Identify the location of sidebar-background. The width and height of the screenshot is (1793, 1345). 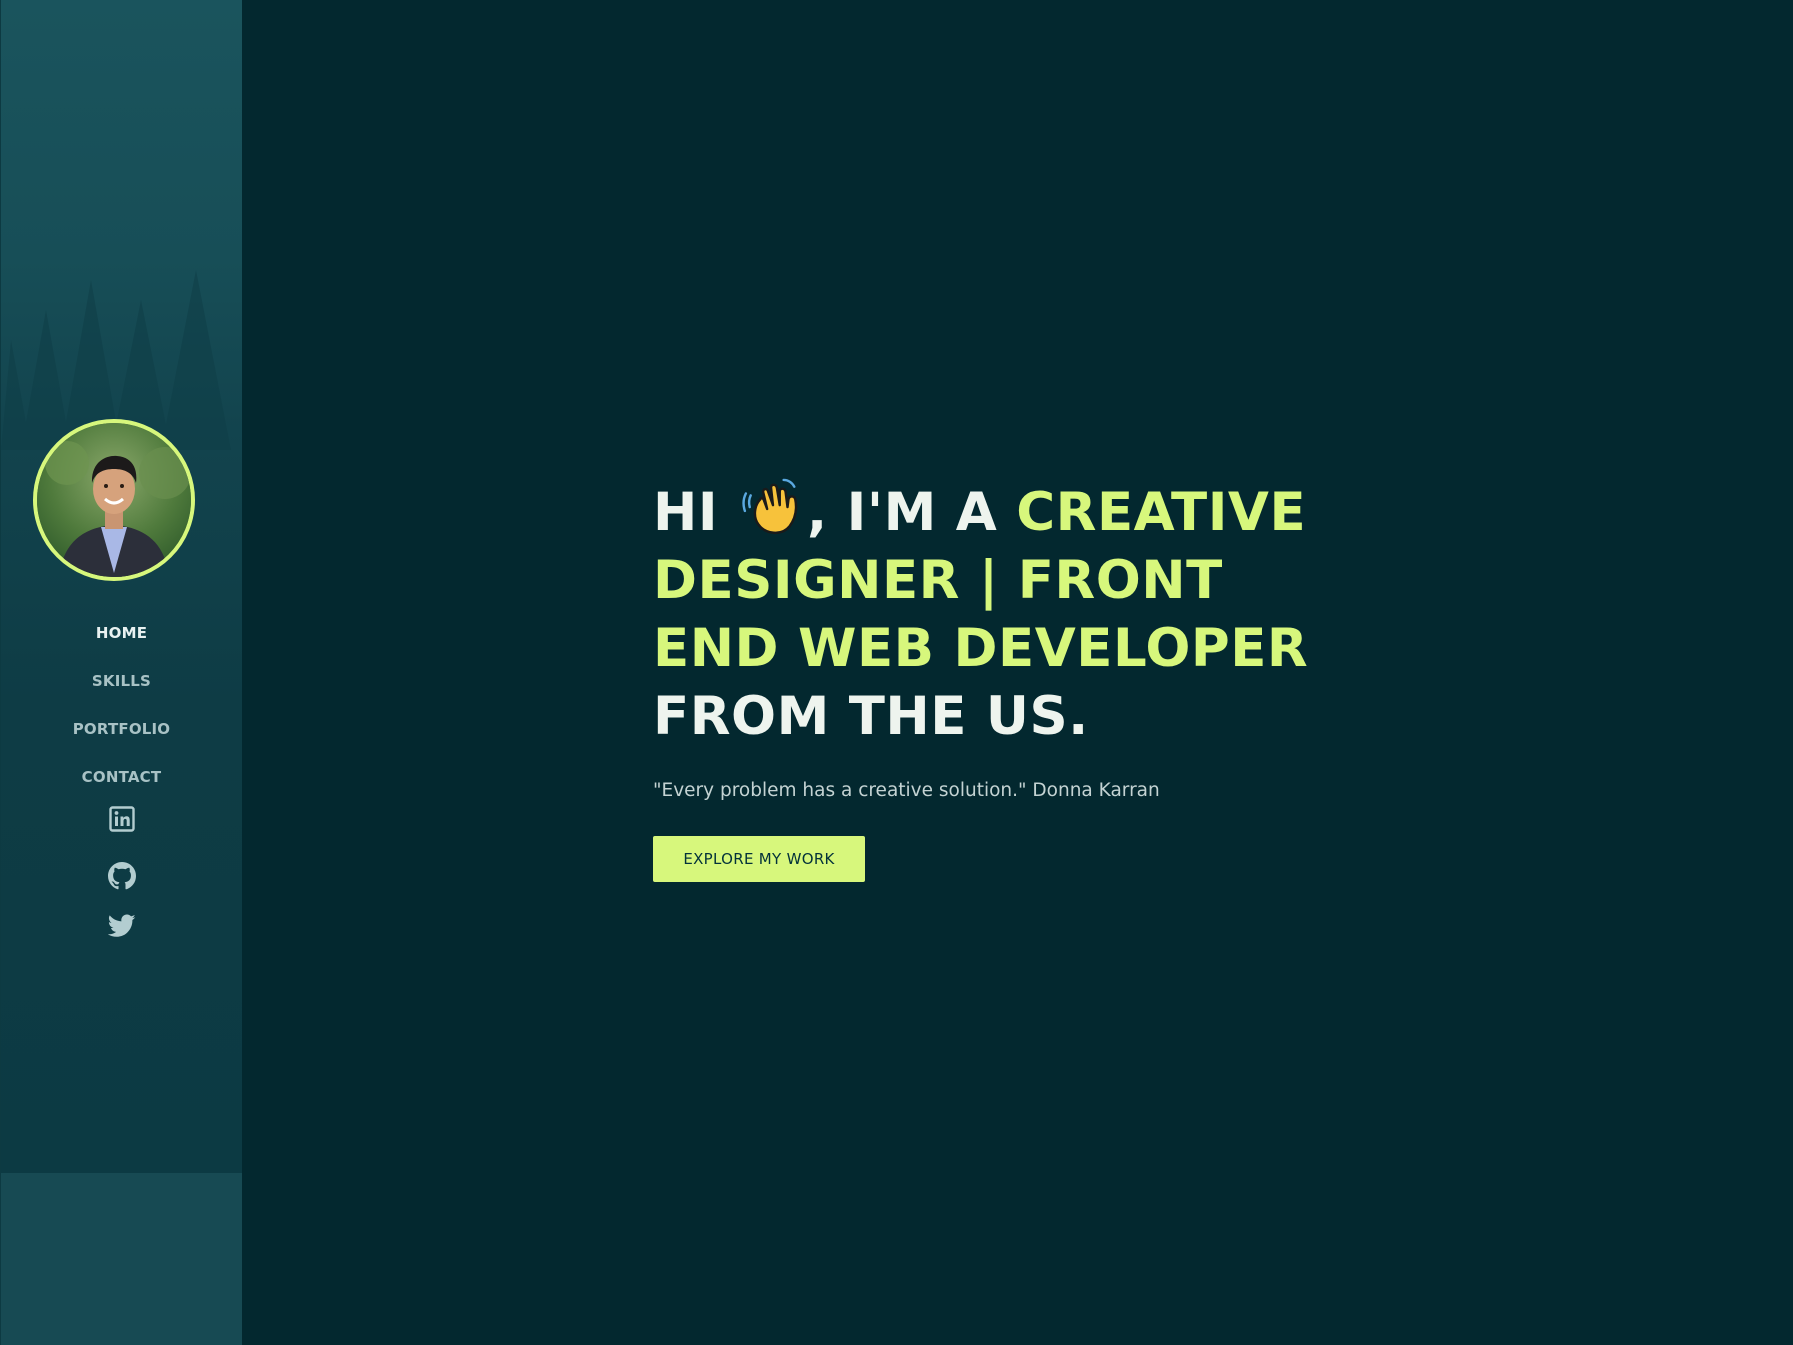
(121, 586).